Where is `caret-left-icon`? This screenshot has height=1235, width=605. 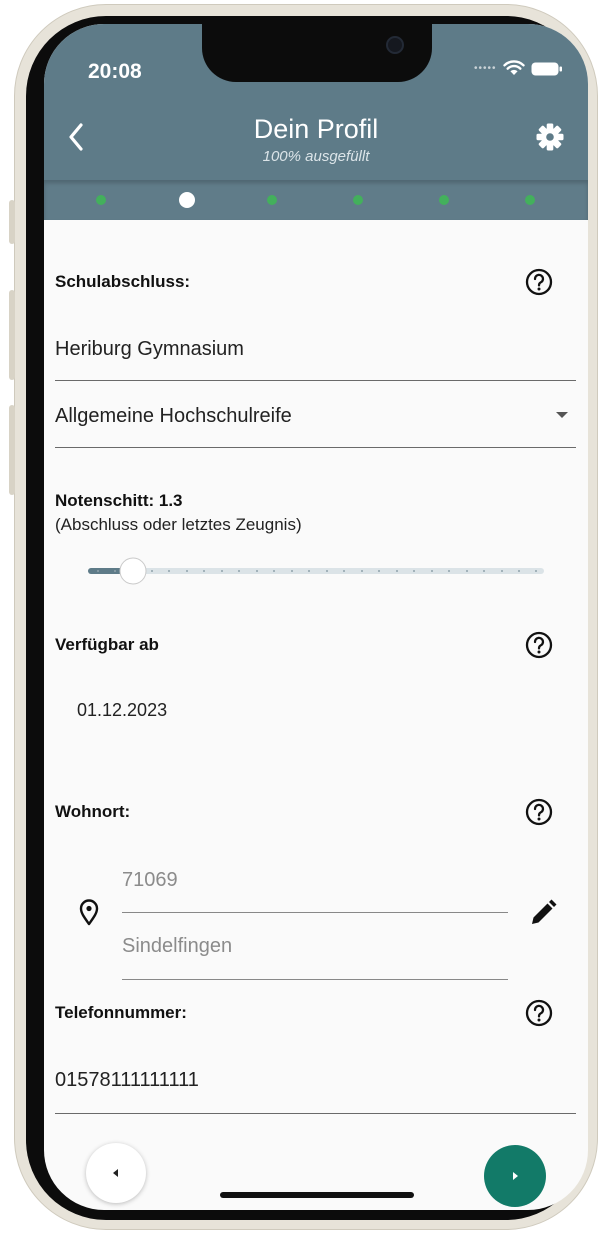 caret-left-icon is located at coordinates (115, 1173).